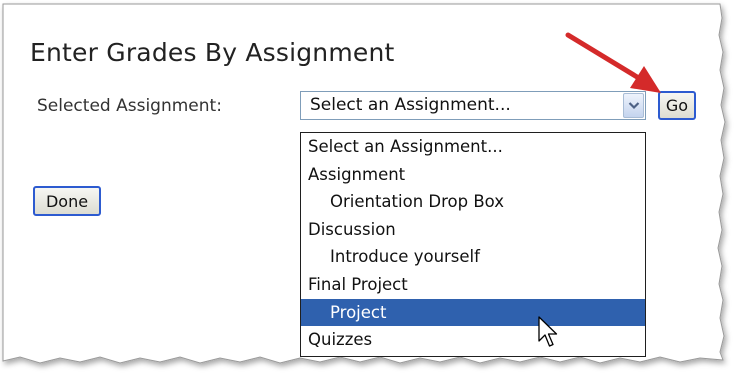  I want to click on red-arrow-icon, so click(613, 62).